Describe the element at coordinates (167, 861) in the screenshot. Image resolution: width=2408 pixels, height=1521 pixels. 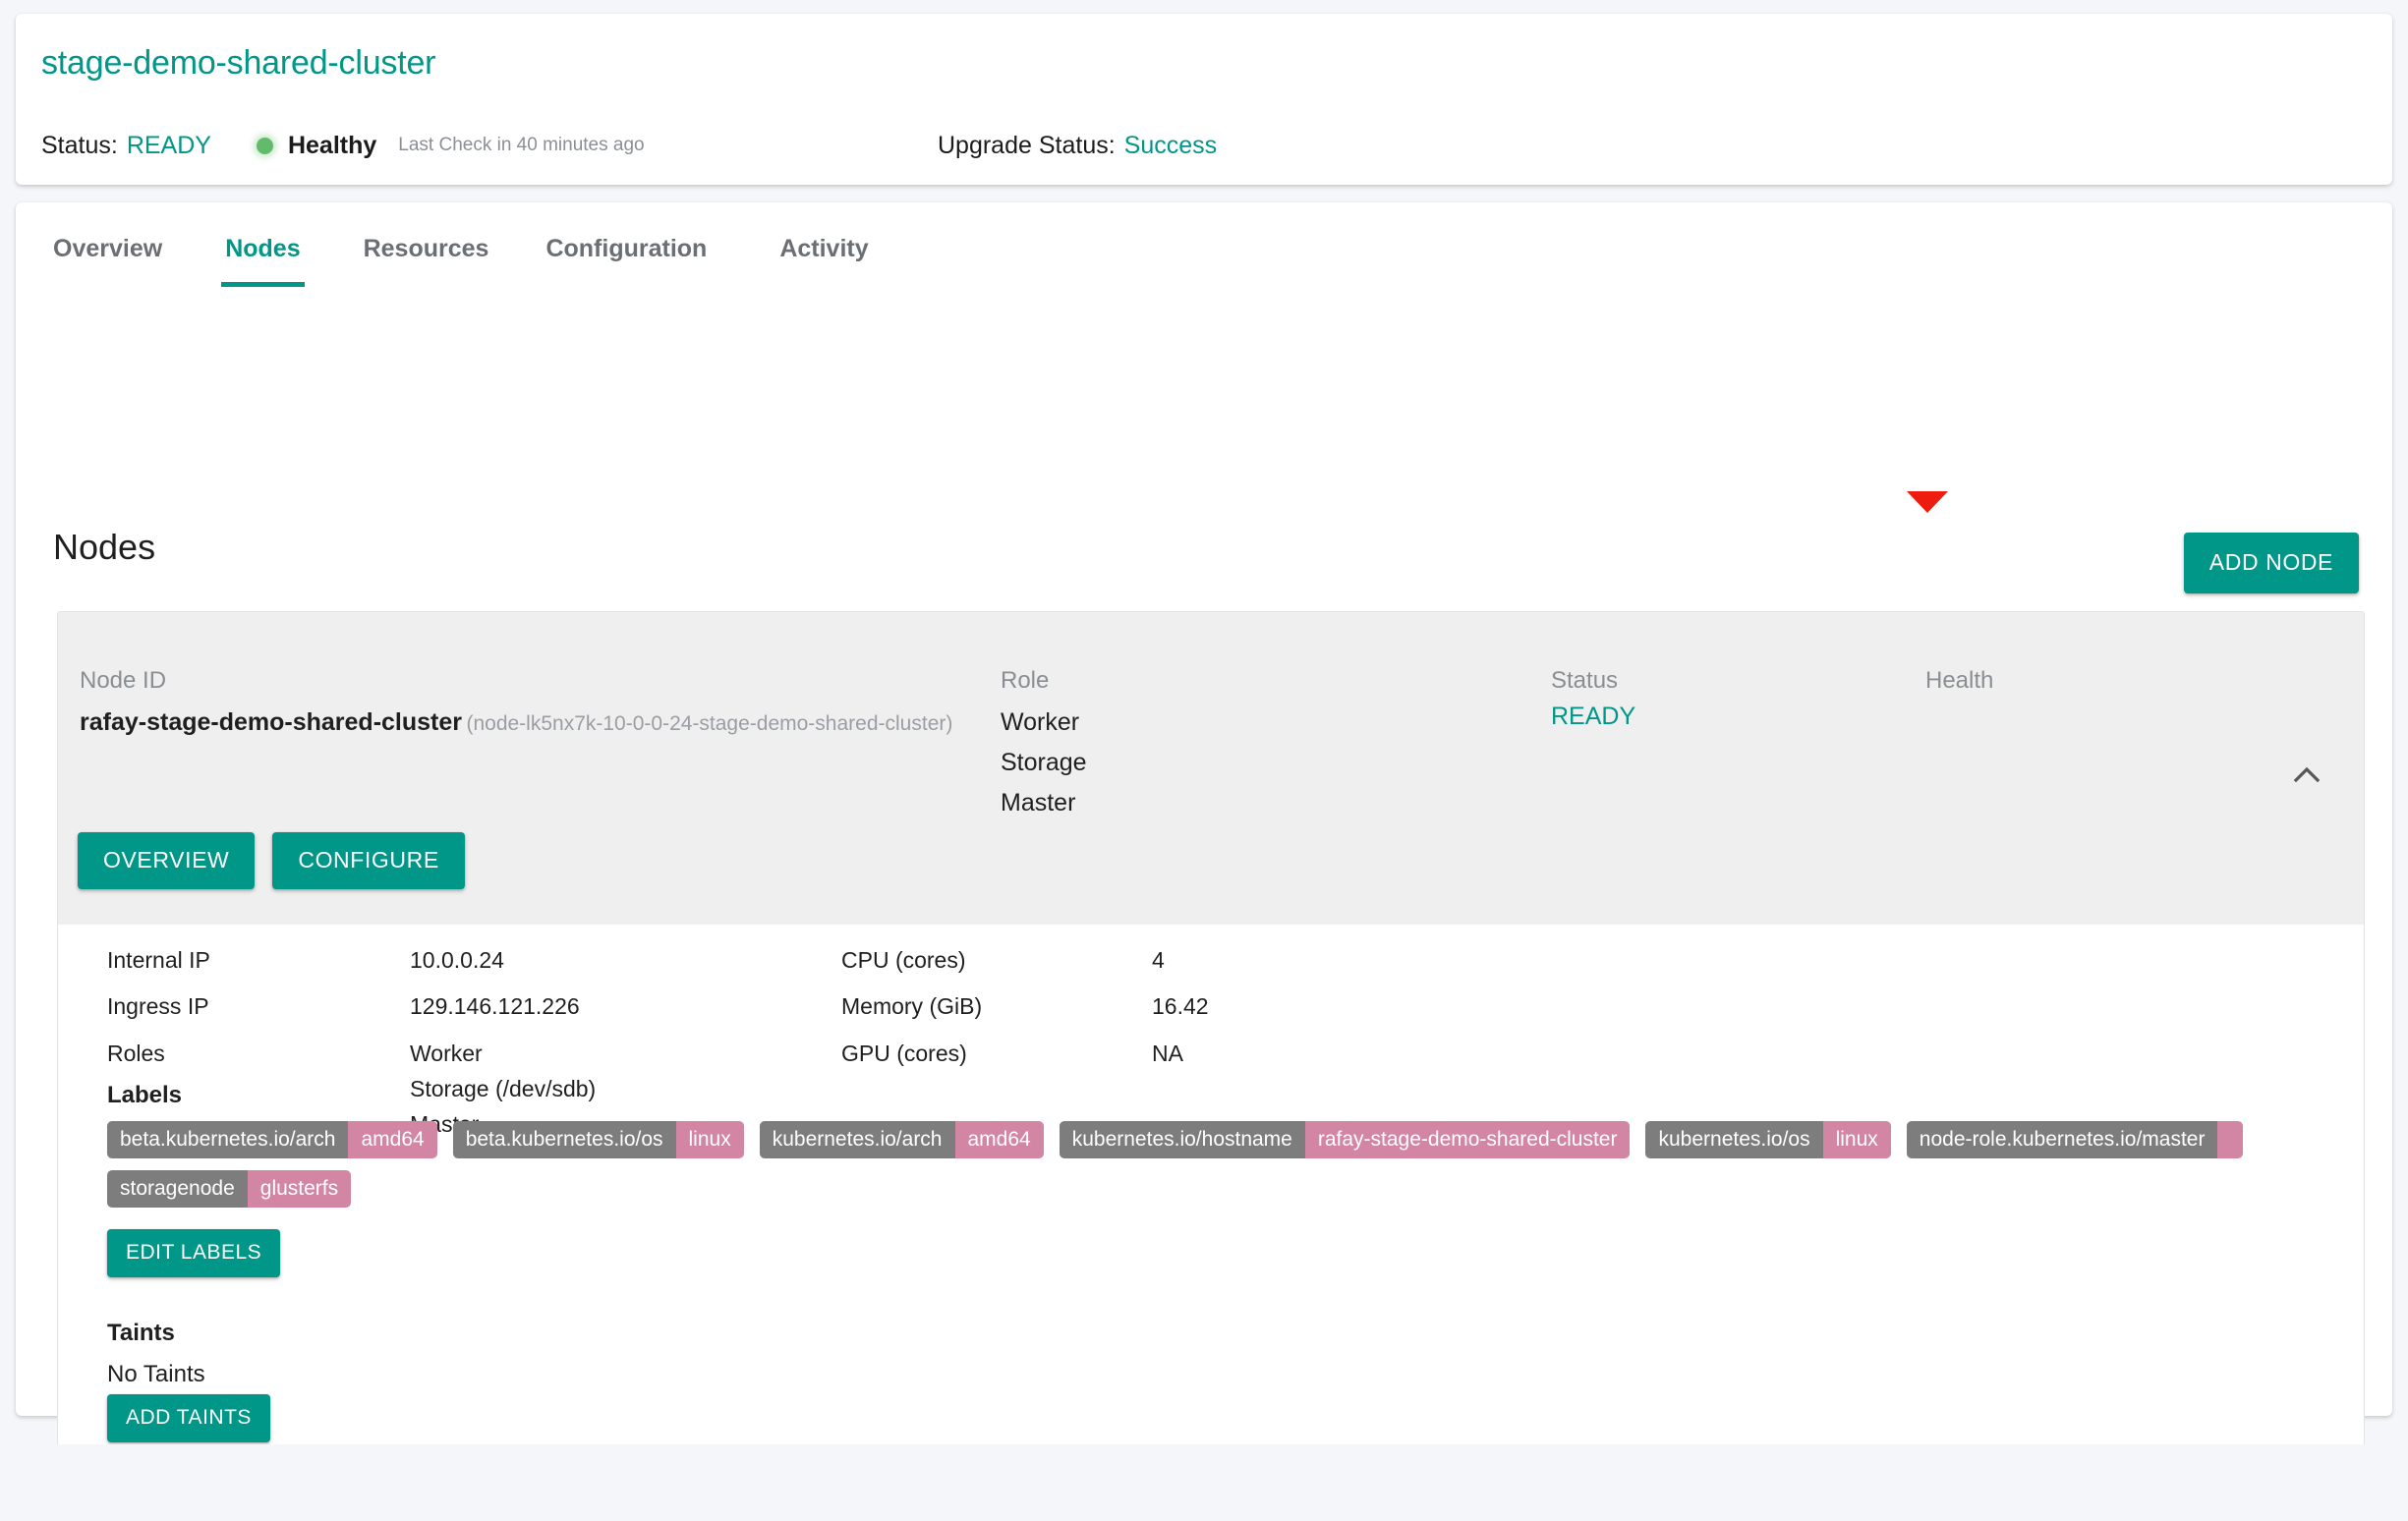
I see `node-overview-button: OVERVIEW` at that location.